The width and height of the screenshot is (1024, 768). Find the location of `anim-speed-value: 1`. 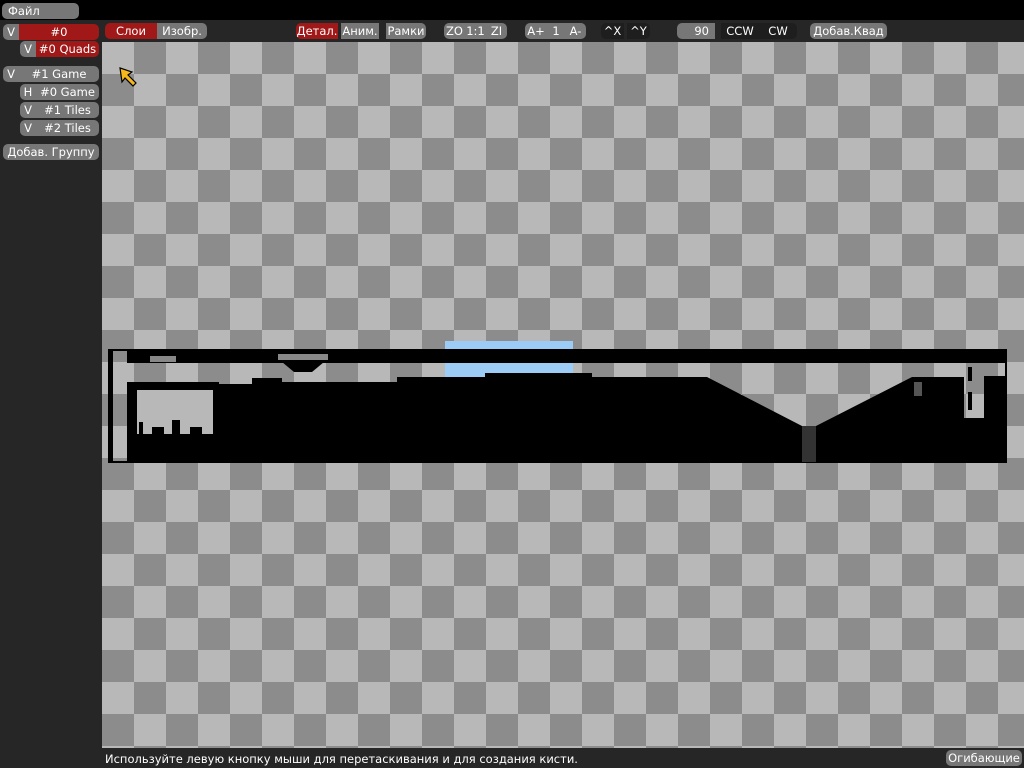

anim-speed-value: 1 is located at coordinates (556, 31).